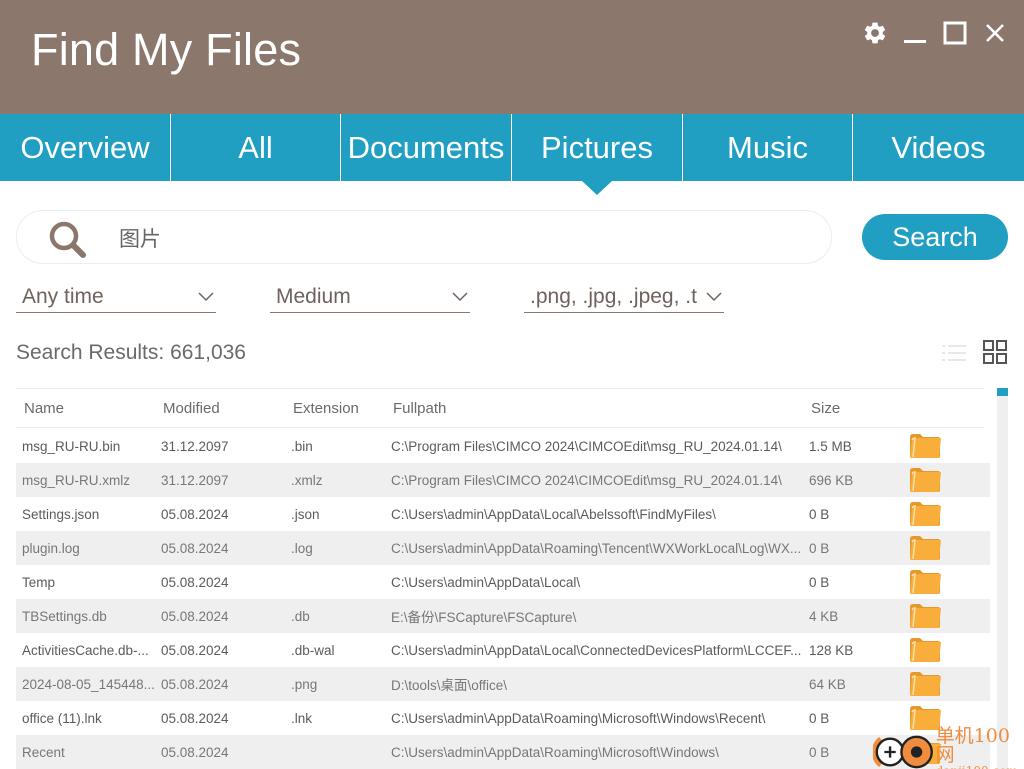  Describe the element at coordinates (76, 480) in the screenshot. I see `cell-name: msg_RU-RU.xmlz` at that location.